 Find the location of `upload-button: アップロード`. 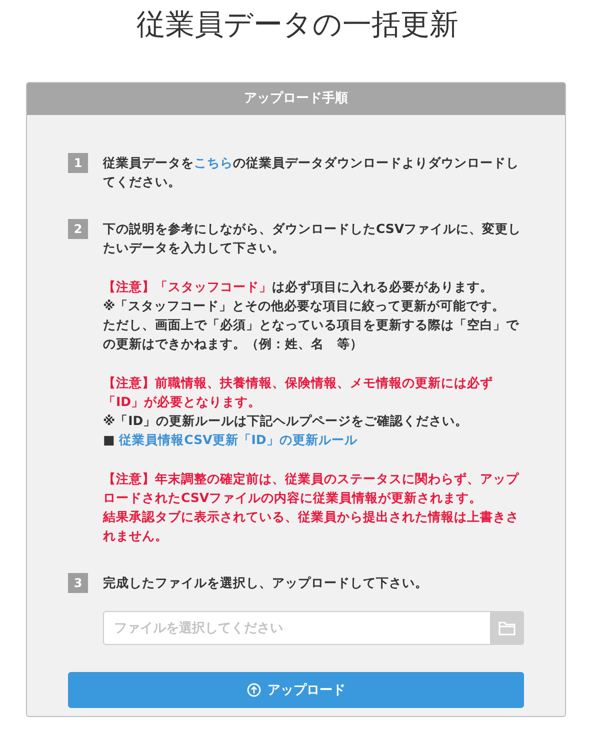

upload-button: アップロード is located at coordinates (296, 690).